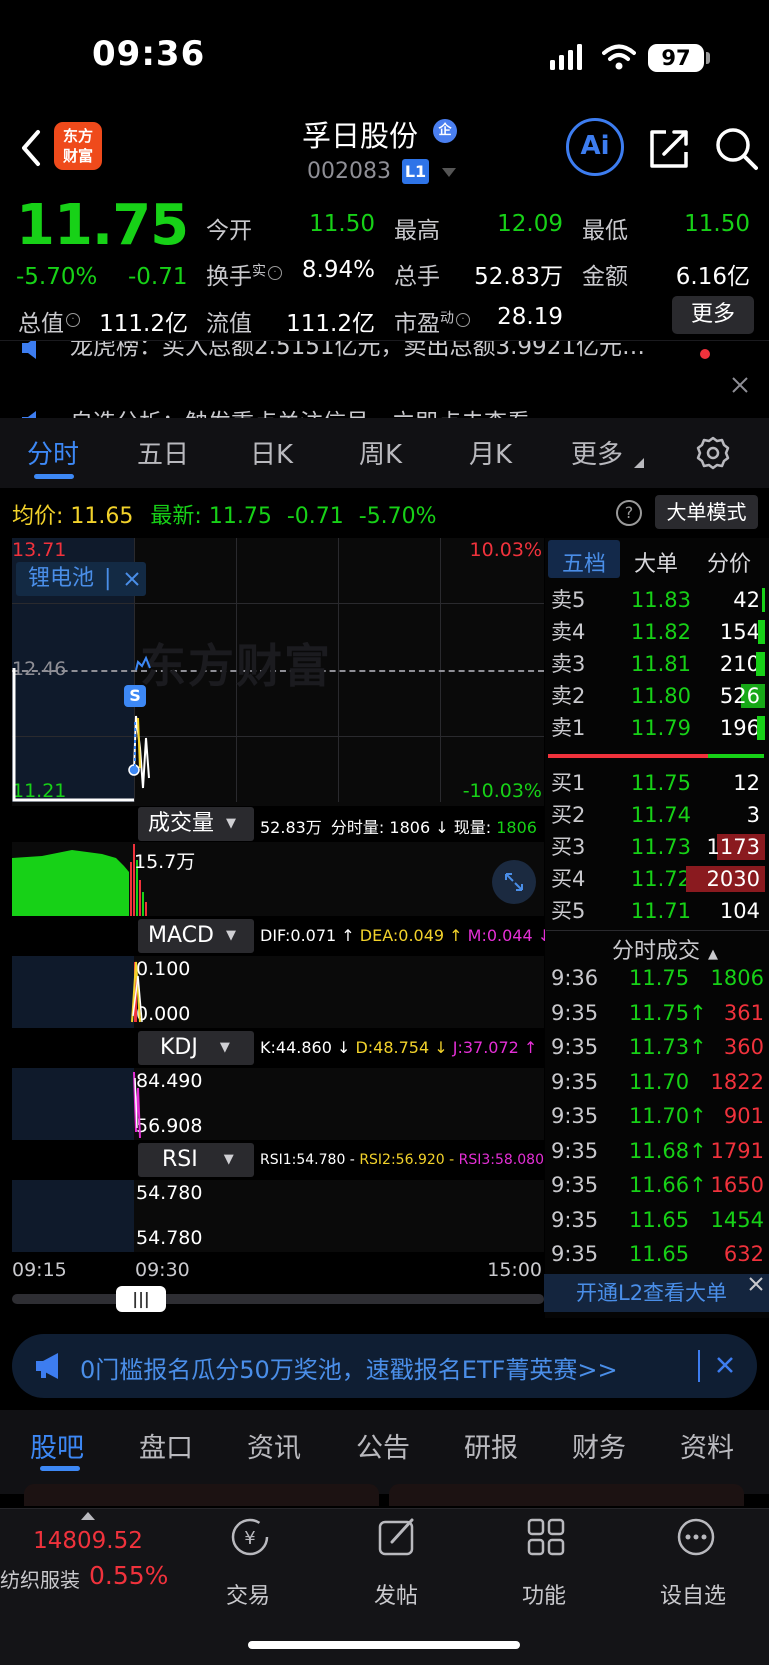 The width and height of the screenshot is (769, 1665). Describe the element at coordinates (380, 452) in the screenshot. I see `tab-weekly-k: 周K` at that location.